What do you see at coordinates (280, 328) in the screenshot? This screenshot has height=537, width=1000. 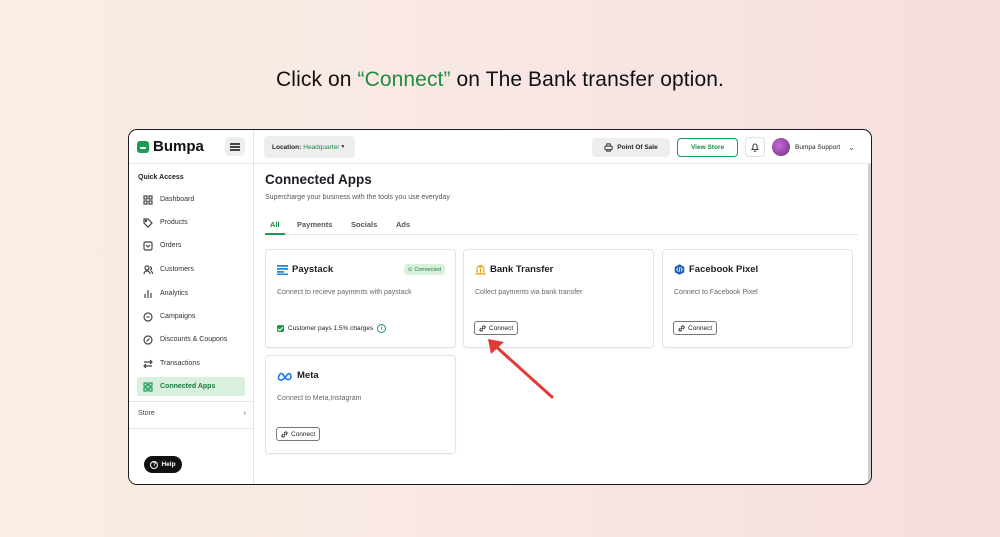 I see `checkbox-checked-icon` at bounding box center [280, 328].